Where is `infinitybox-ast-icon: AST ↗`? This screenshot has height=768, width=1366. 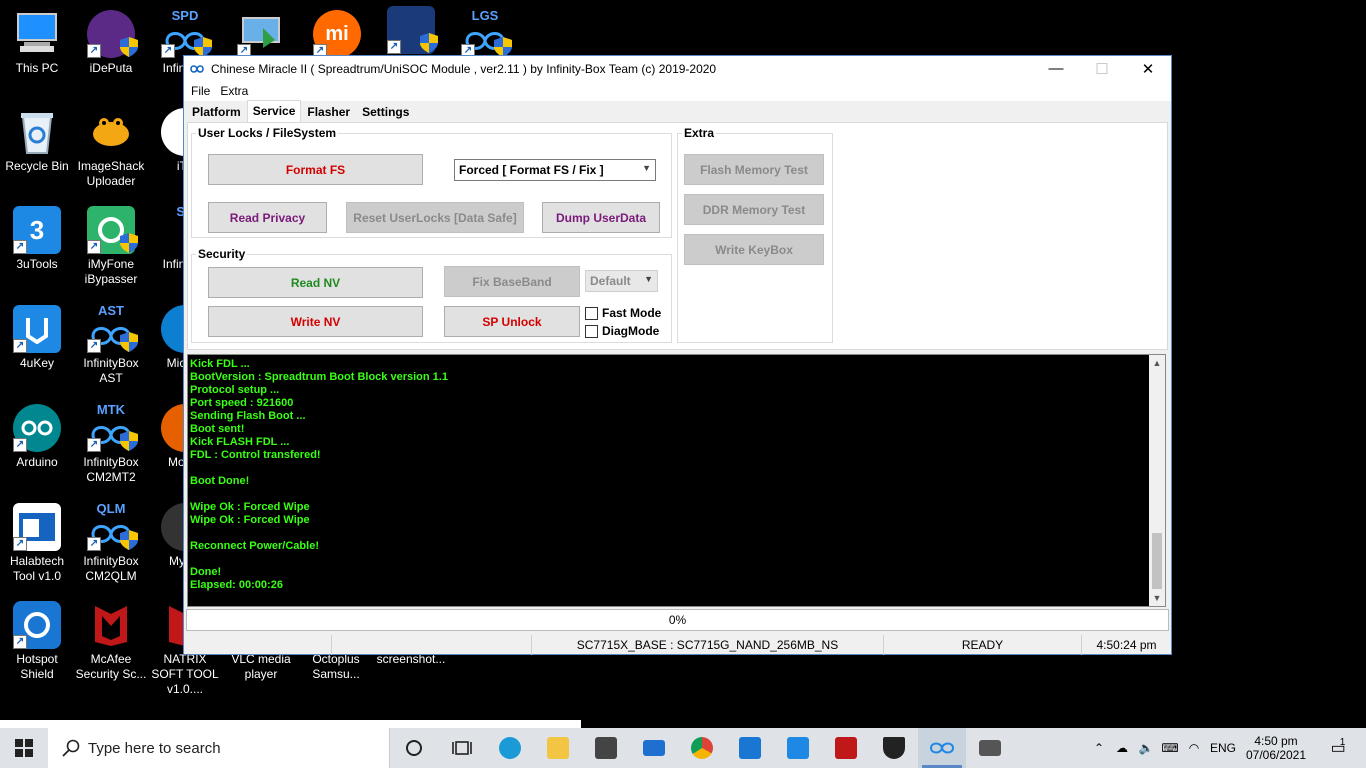
infinitybox-ast-icon: AST ↗ is located at coordinates (112, 328).